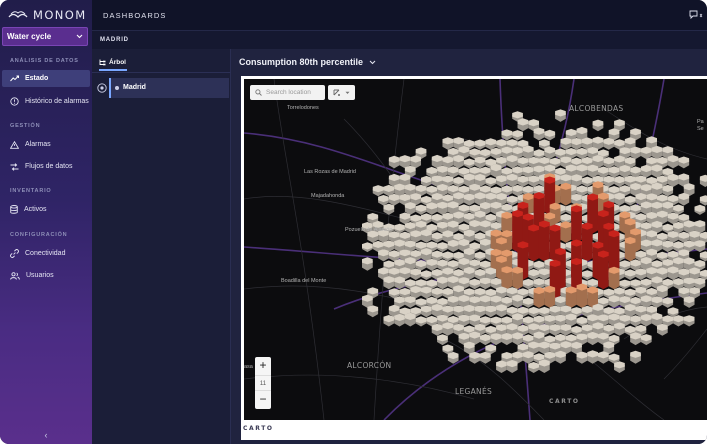 The width and height of the screenshot is (707, 444). Describe the element at coordinates (369, 230) in the screenshot. I see `map-label-town: Pozuelo de Alarcón` at that location.